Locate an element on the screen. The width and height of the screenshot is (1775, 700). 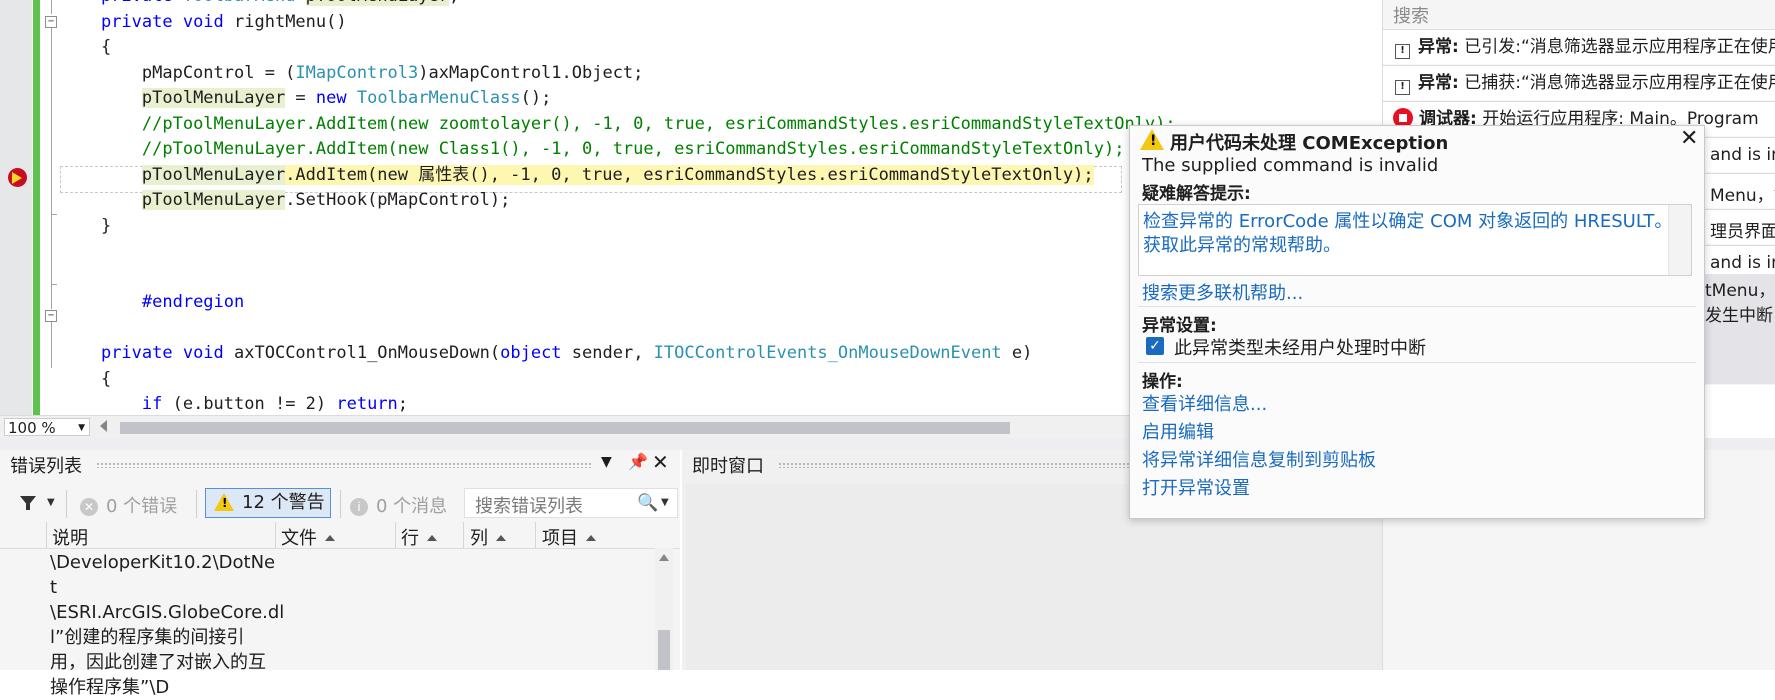
error-list-titlebar: 错误列表 ▼ 📌 ✕ is located at coordinates (340, 464).